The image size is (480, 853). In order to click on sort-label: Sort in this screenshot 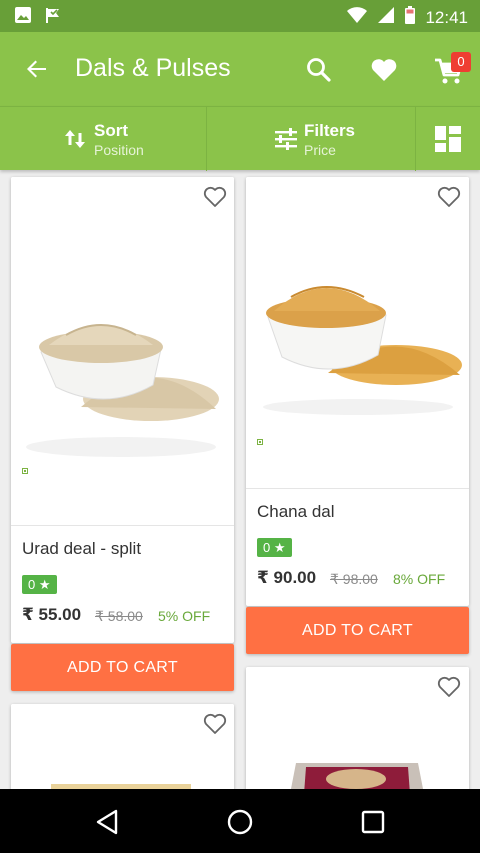, I will do `click(111, 130)`.